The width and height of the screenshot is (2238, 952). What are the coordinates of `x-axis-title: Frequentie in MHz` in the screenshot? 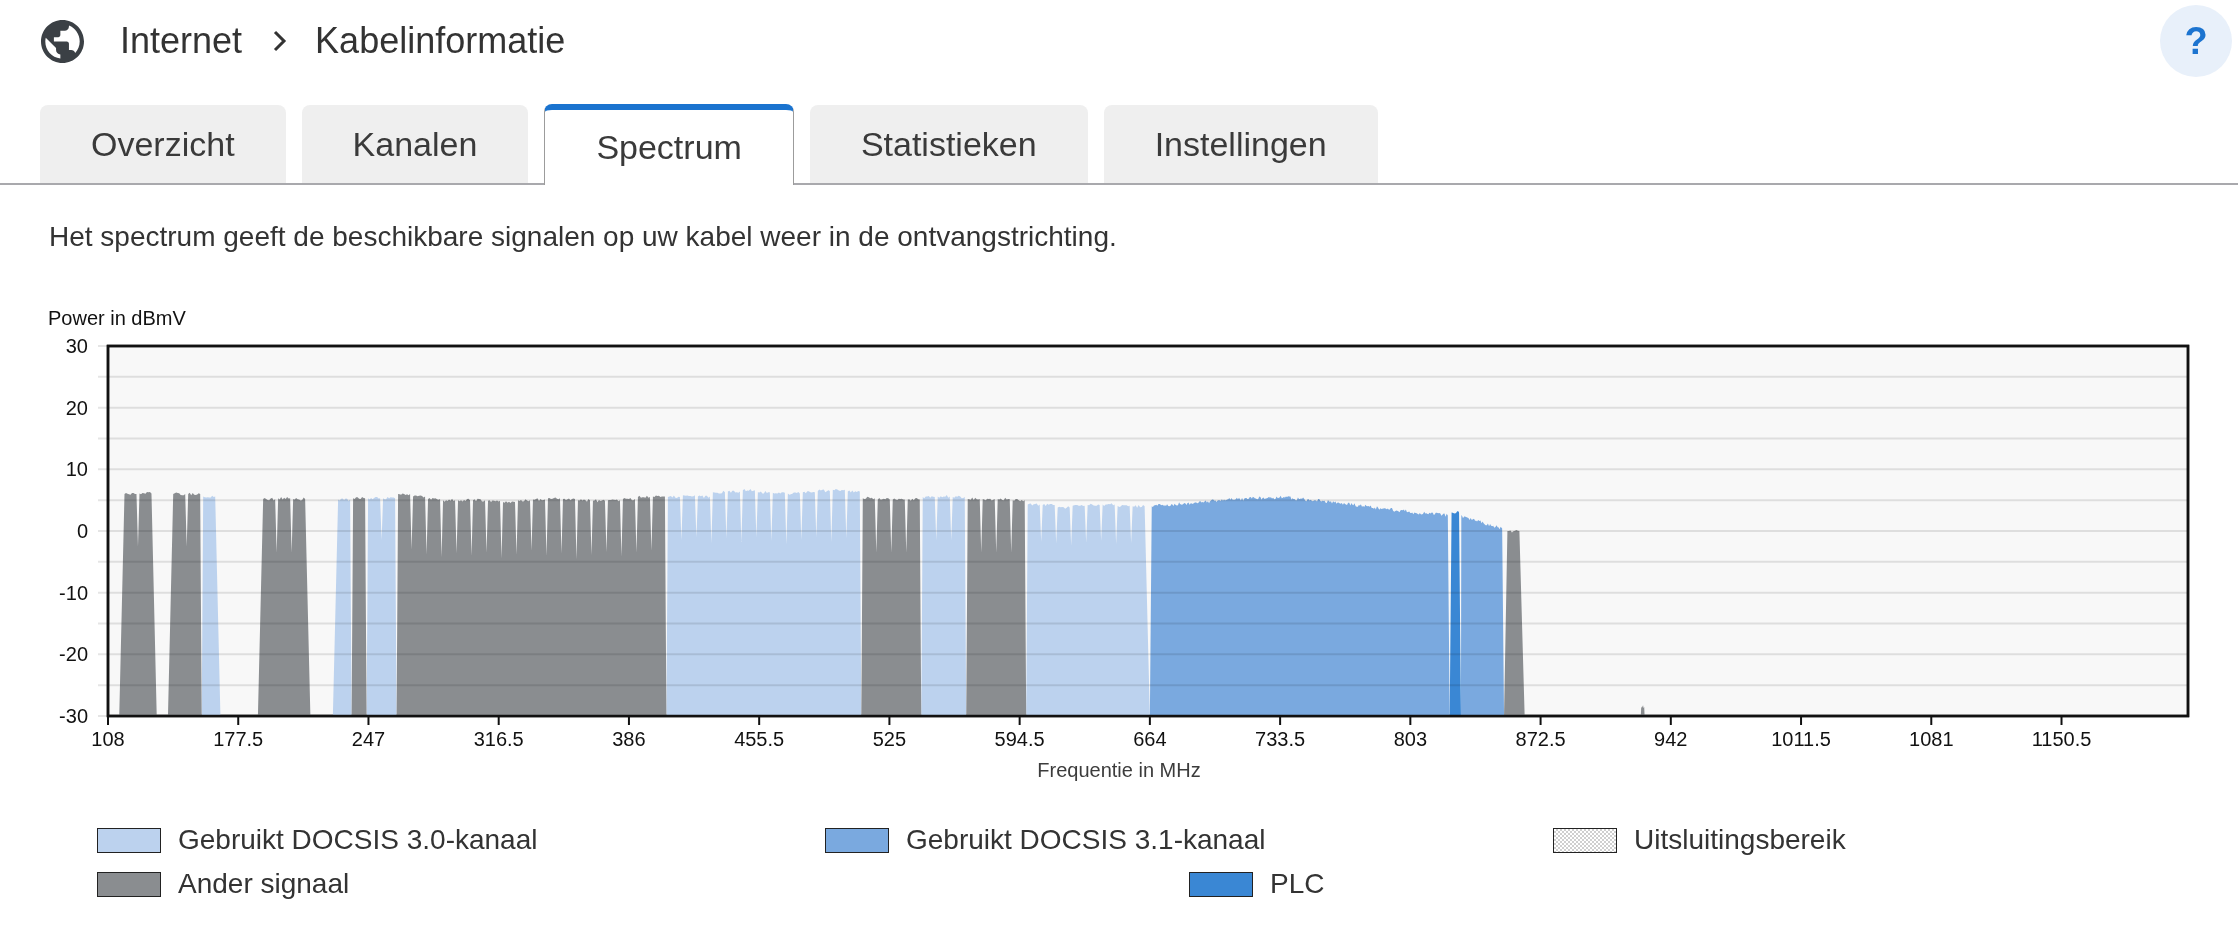 It's located at (1119, 770).